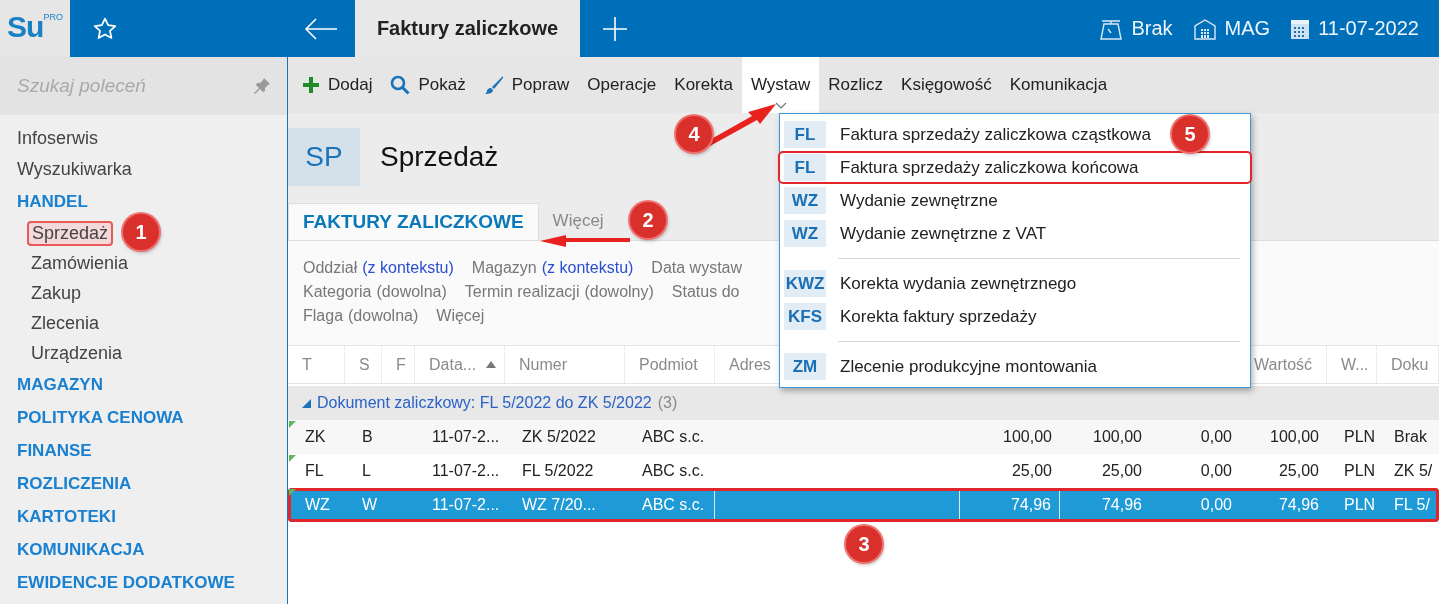  I want to click on star-icon, so click(105, 28).